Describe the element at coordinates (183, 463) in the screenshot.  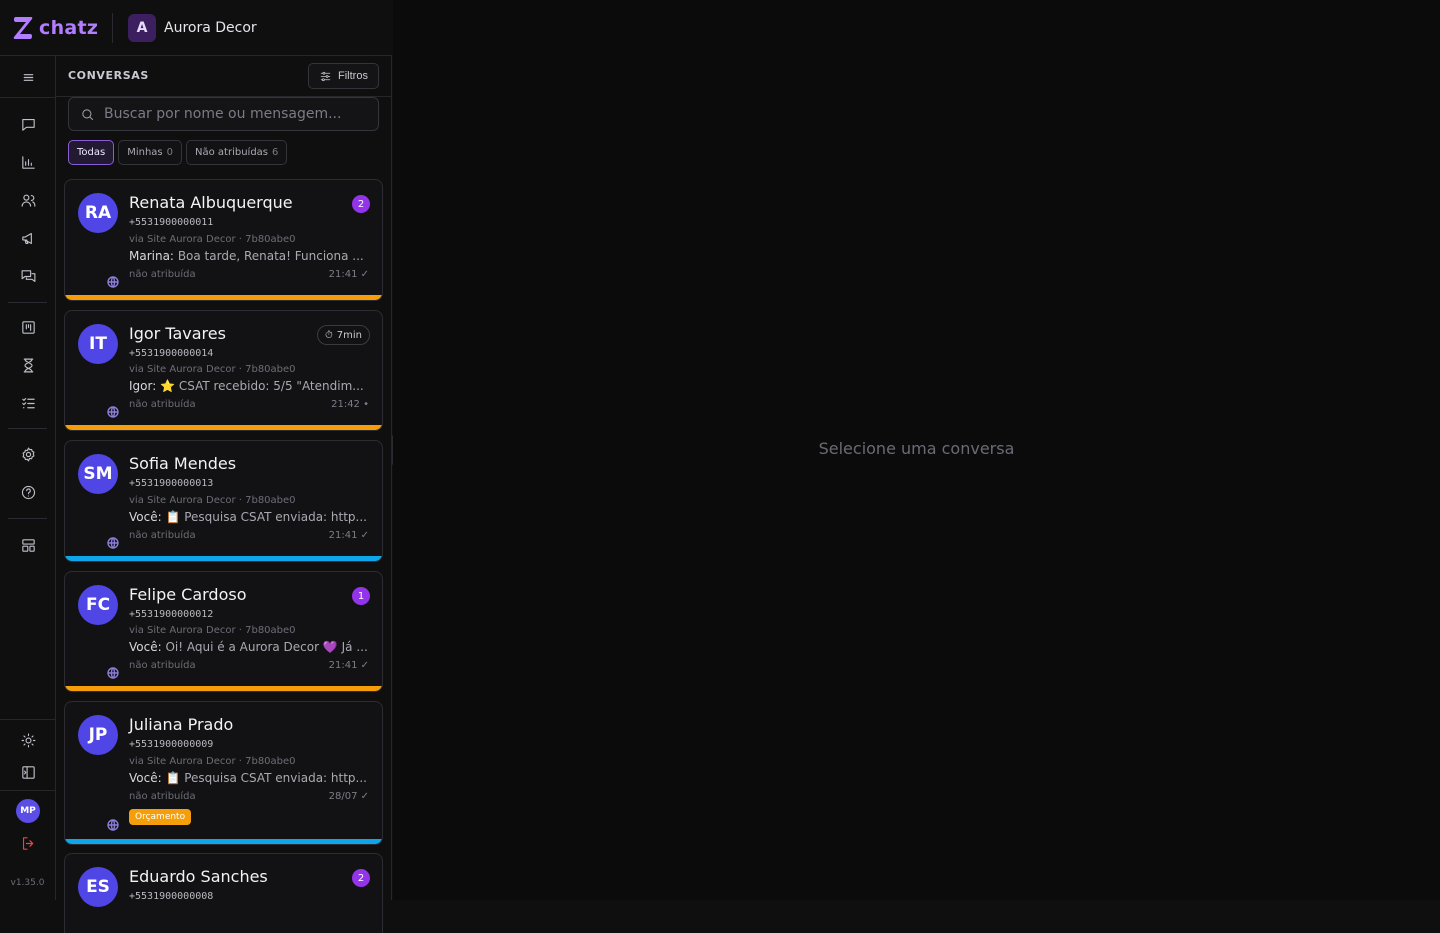
I see `contact-name: Sofia Mendes` at that location.